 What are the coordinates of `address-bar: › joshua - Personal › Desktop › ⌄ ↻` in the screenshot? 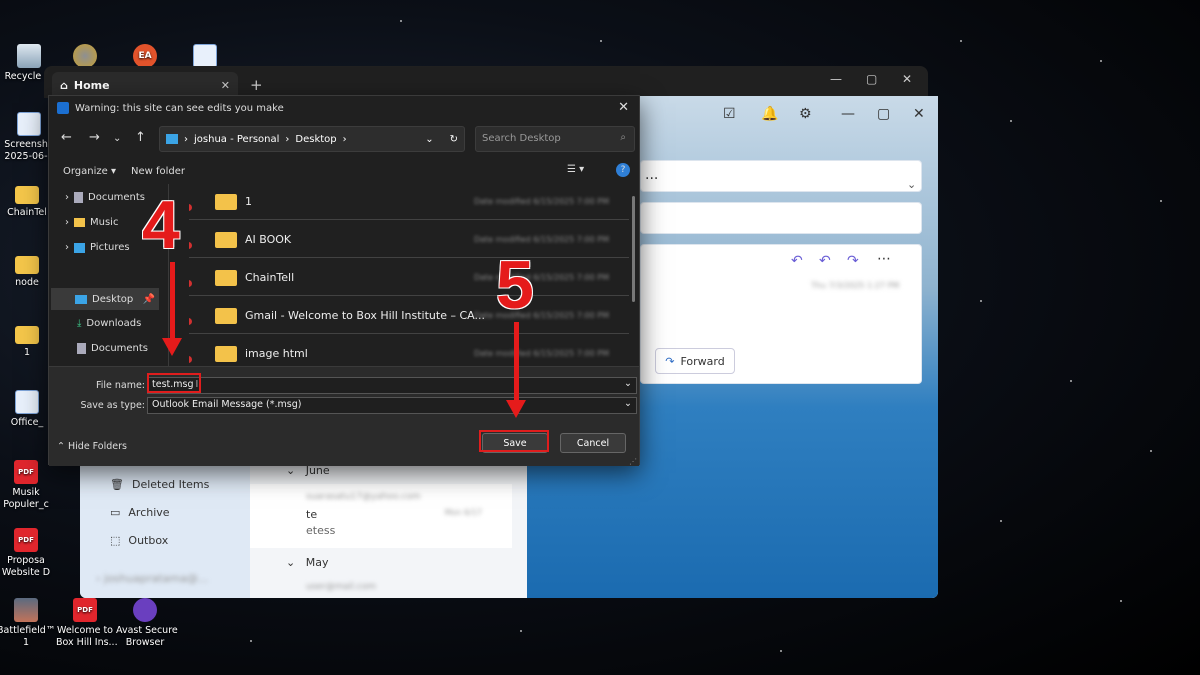 It's located at (312, 139).